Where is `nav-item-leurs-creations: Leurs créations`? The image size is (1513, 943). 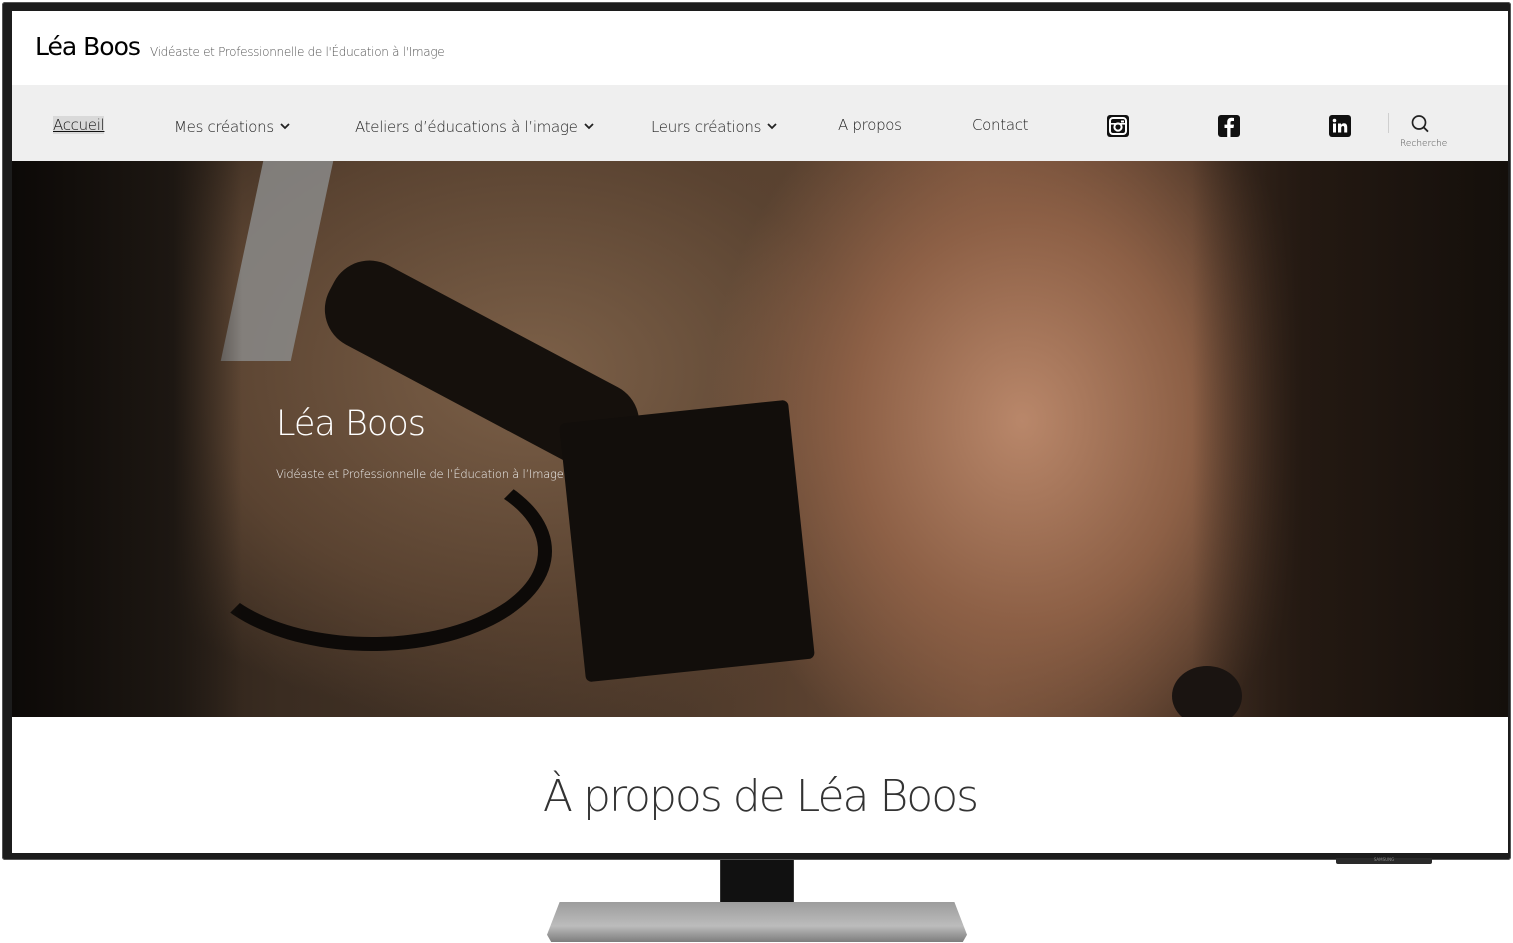 nav-item-leurs-creations: Leurs créations is located at coordinates (714, 126).